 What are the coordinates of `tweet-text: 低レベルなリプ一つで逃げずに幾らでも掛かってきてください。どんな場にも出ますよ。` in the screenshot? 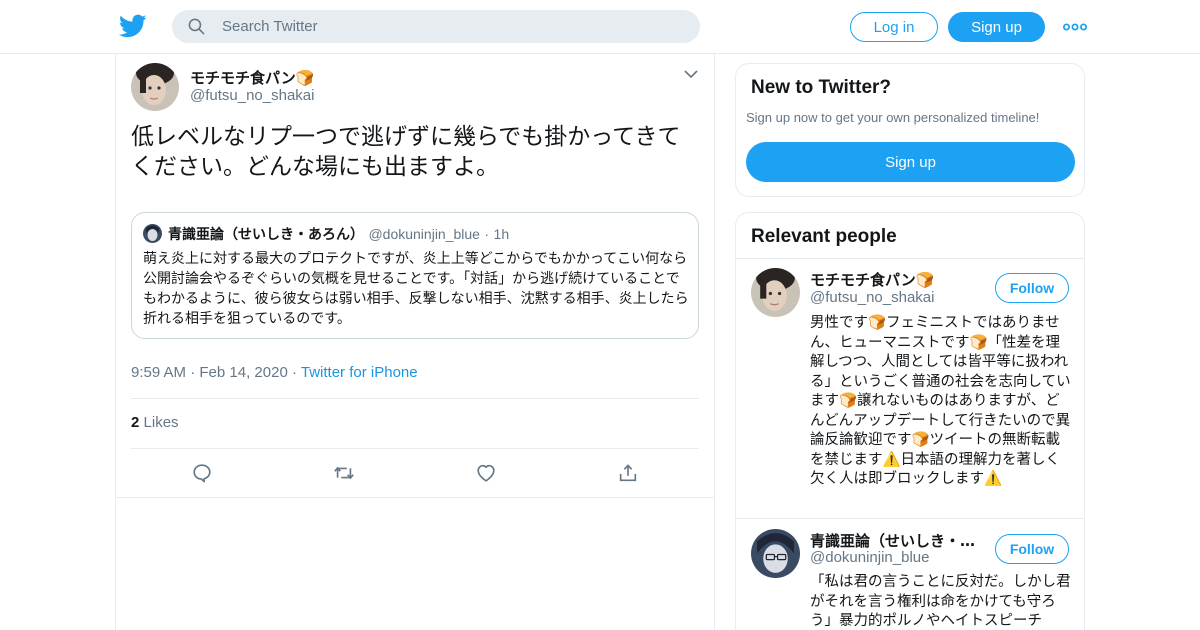 It's located at (406, 152).